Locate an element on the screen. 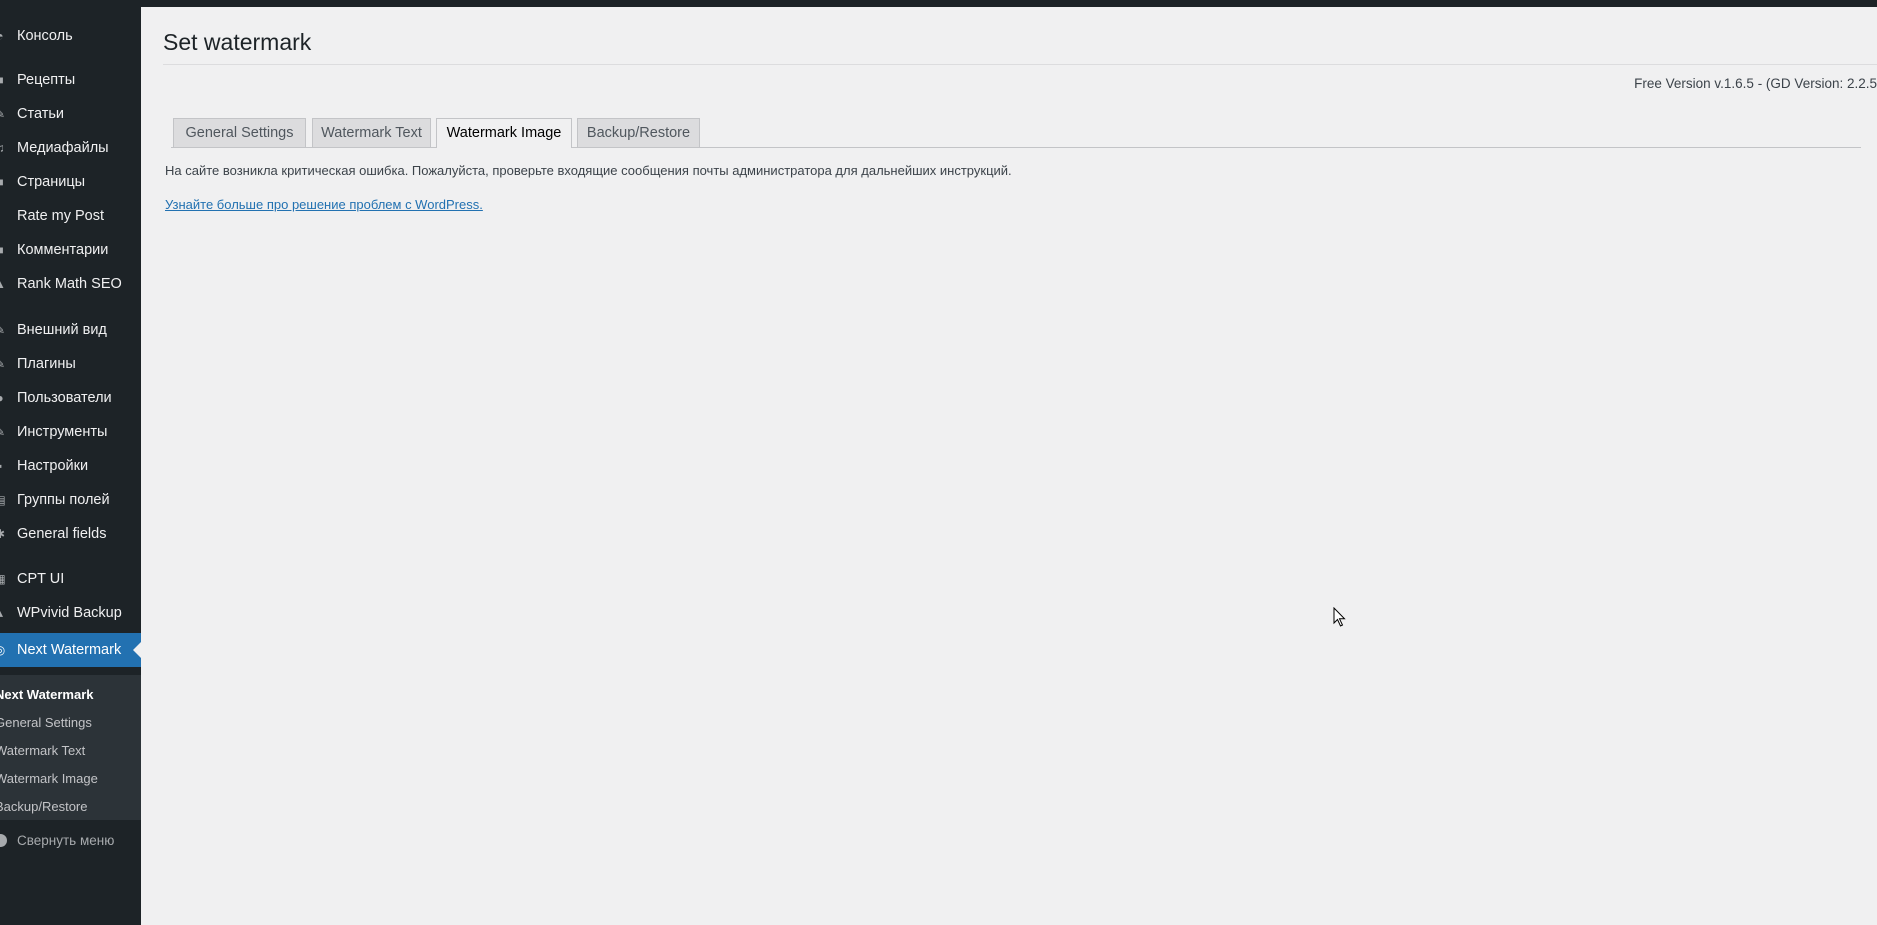  sidebar-item-label: Внешний вид is located at coordinates (62, 330).